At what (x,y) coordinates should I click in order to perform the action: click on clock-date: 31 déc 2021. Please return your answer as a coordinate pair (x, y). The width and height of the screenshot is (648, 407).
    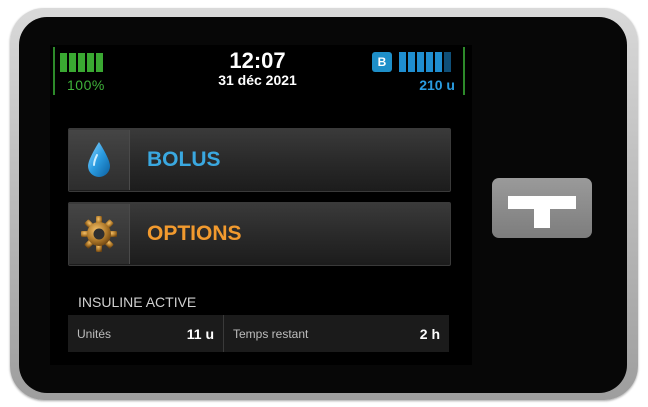
    Looking at the image, I should click on (257, 80).